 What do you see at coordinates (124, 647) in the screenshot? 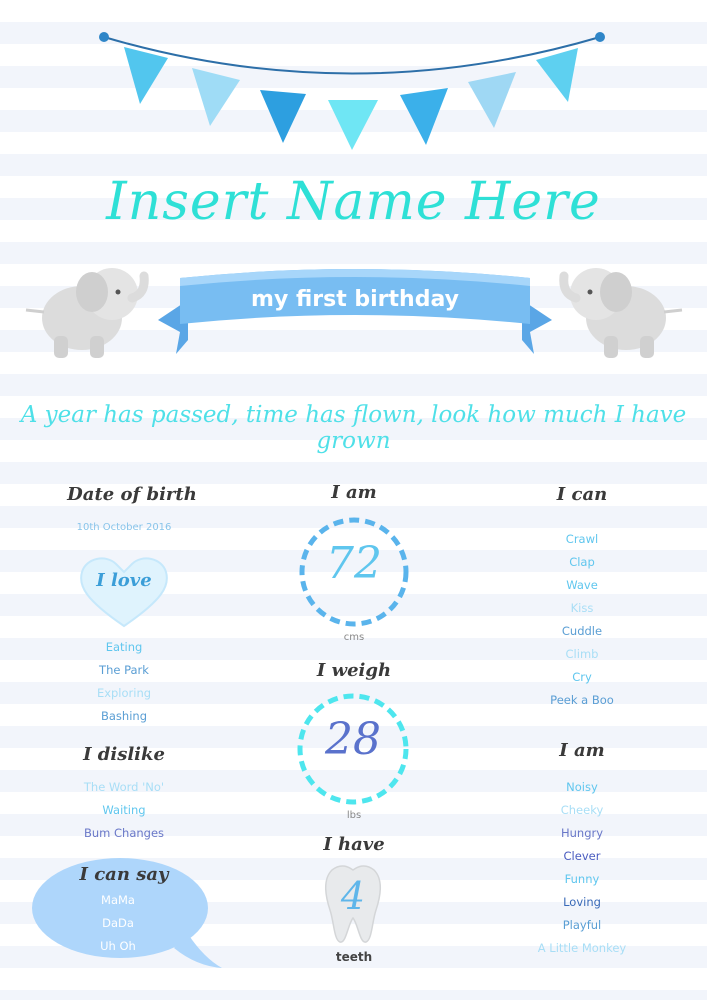
I see `love-item: Eating` at bounding box center [124, 647].